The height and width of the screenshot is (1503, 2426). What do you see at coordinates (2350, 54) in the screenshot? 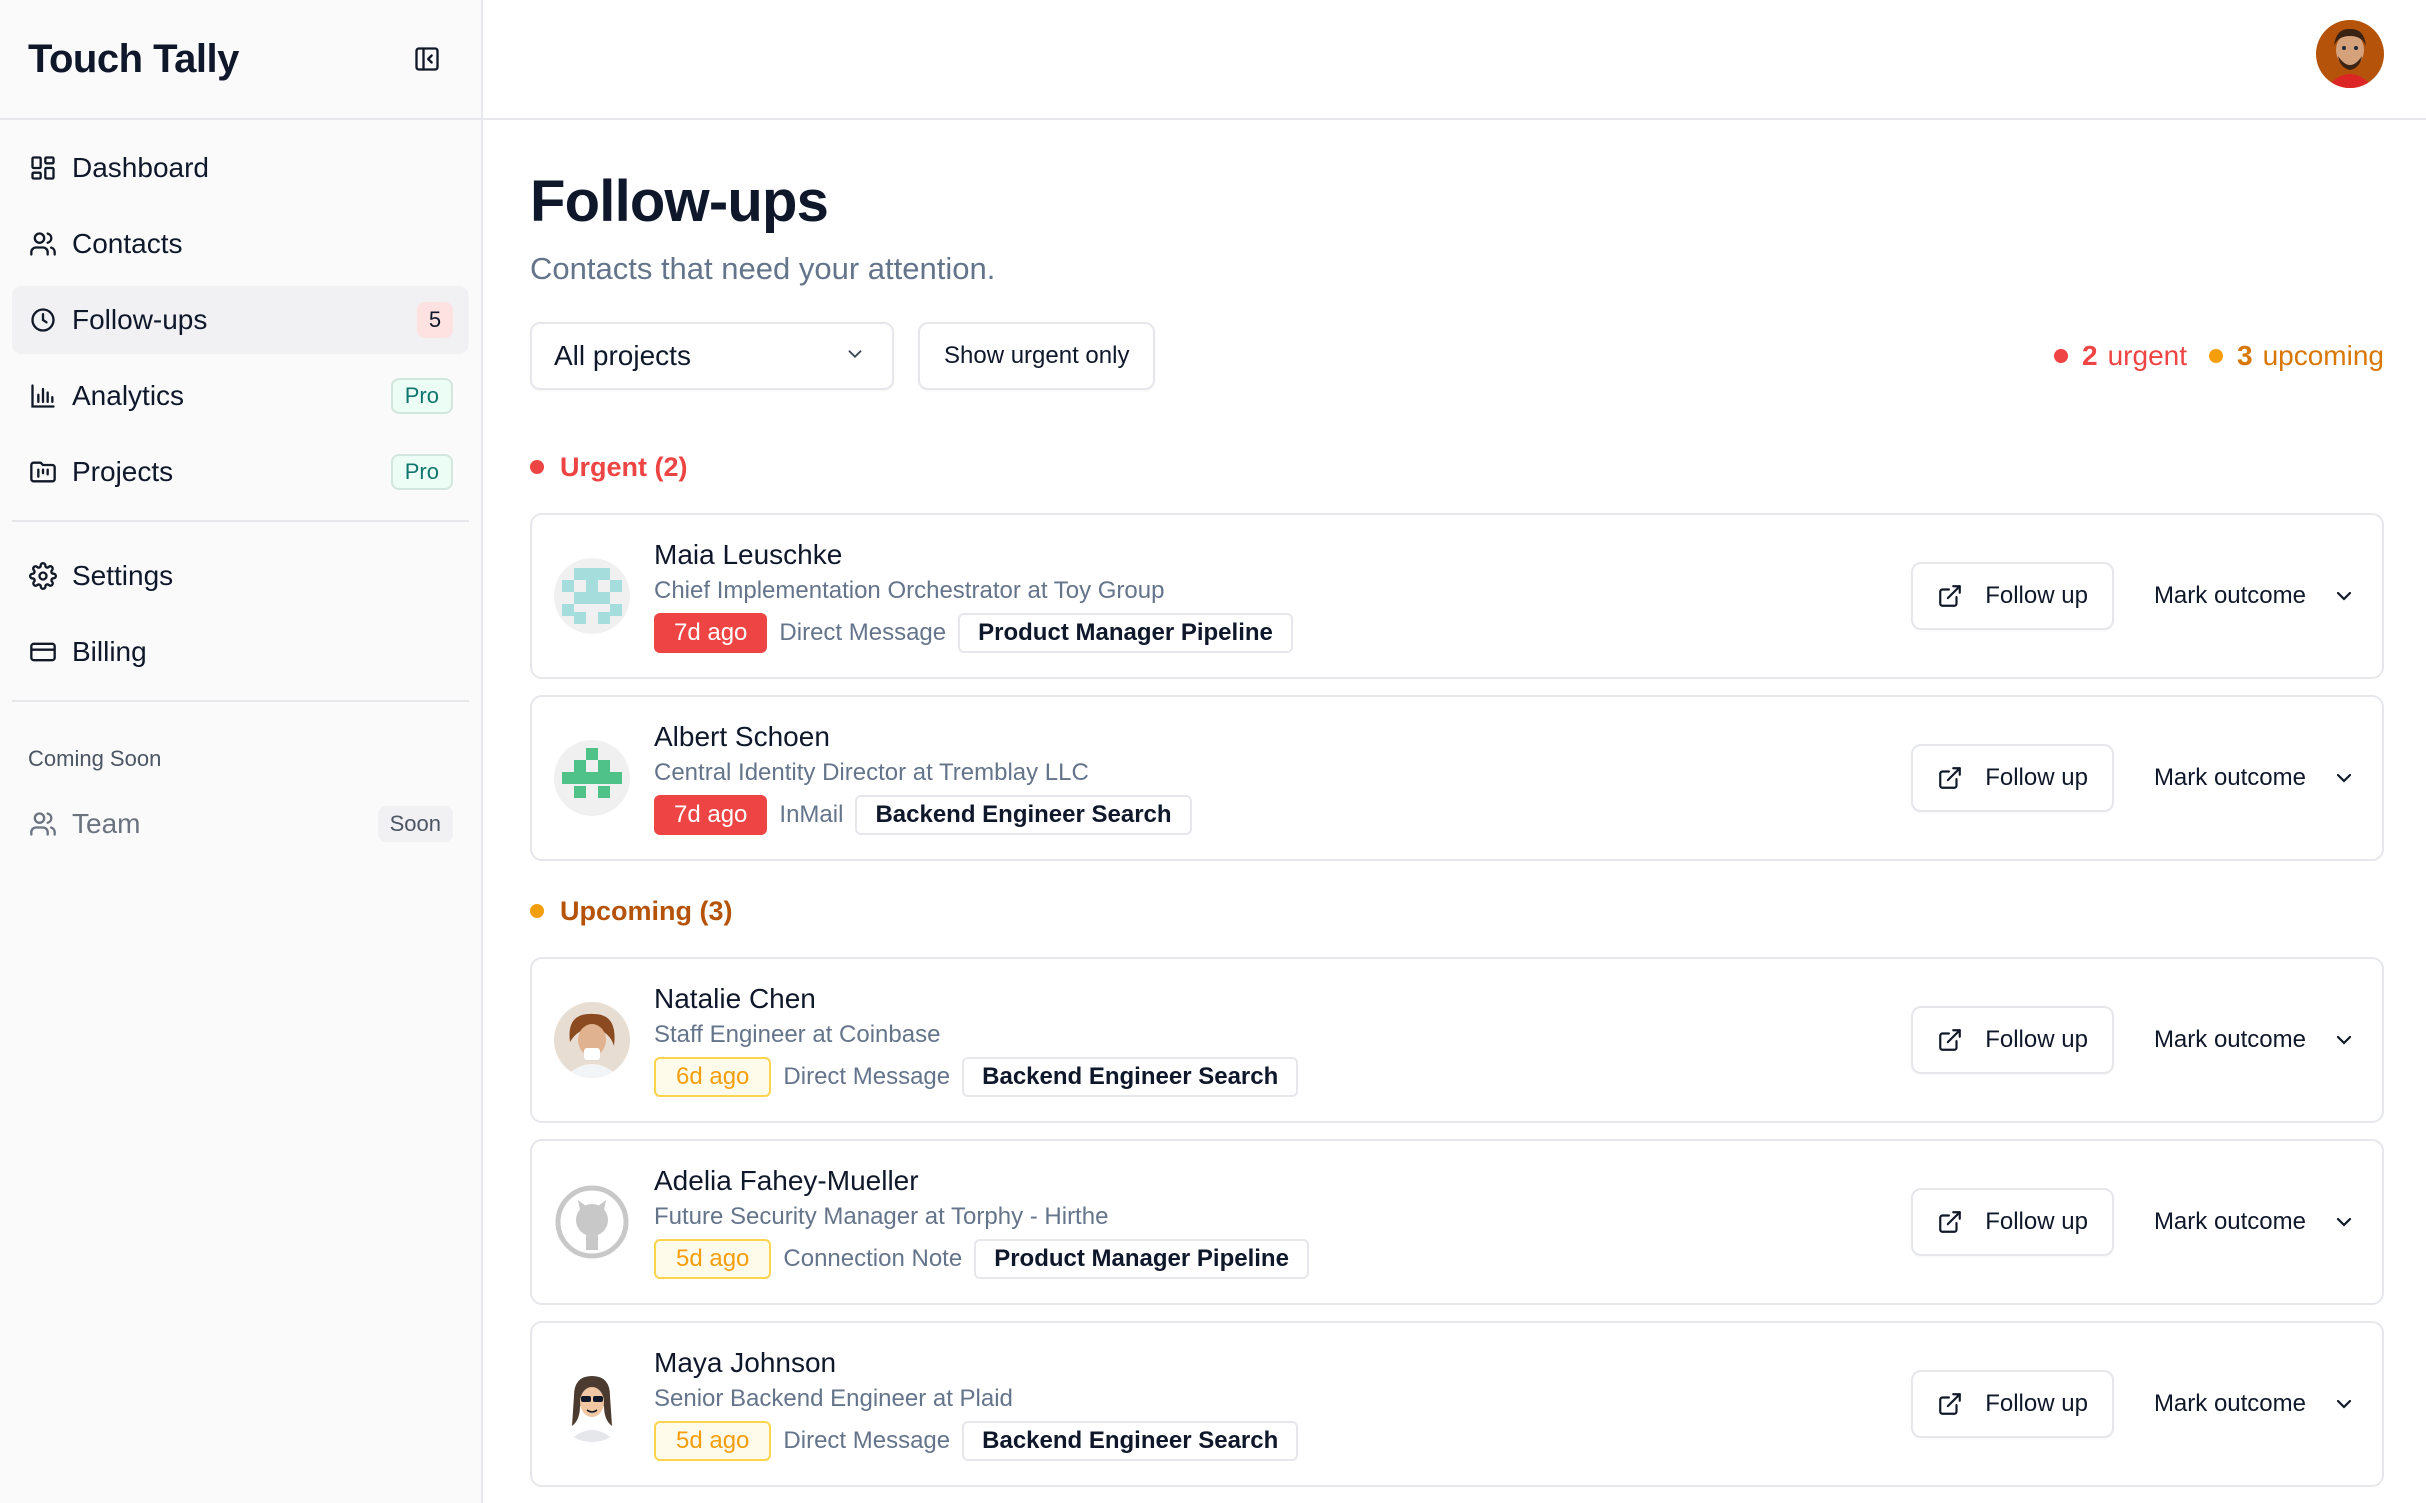
I see `user-avatar` at bounding box center [2350, 54].